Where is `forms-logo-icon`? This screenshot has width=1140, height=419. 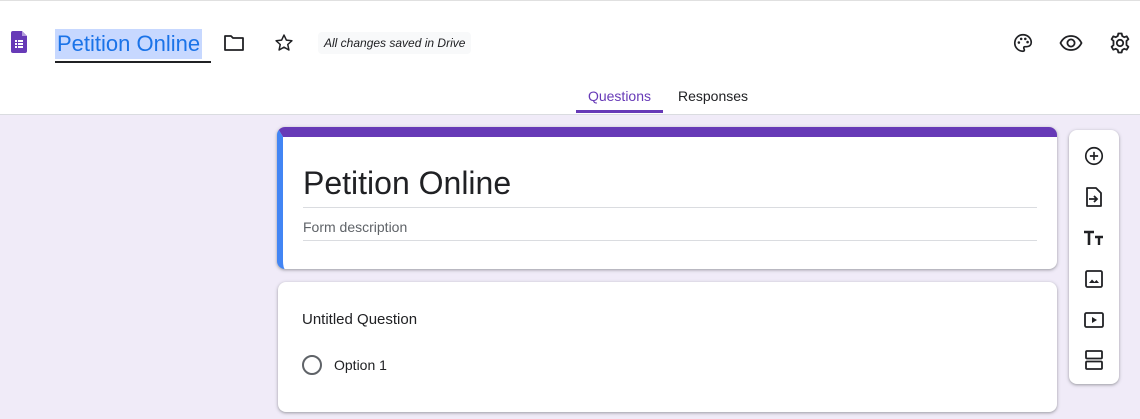
forms-logo-icon is located at coordinates (19, 42).